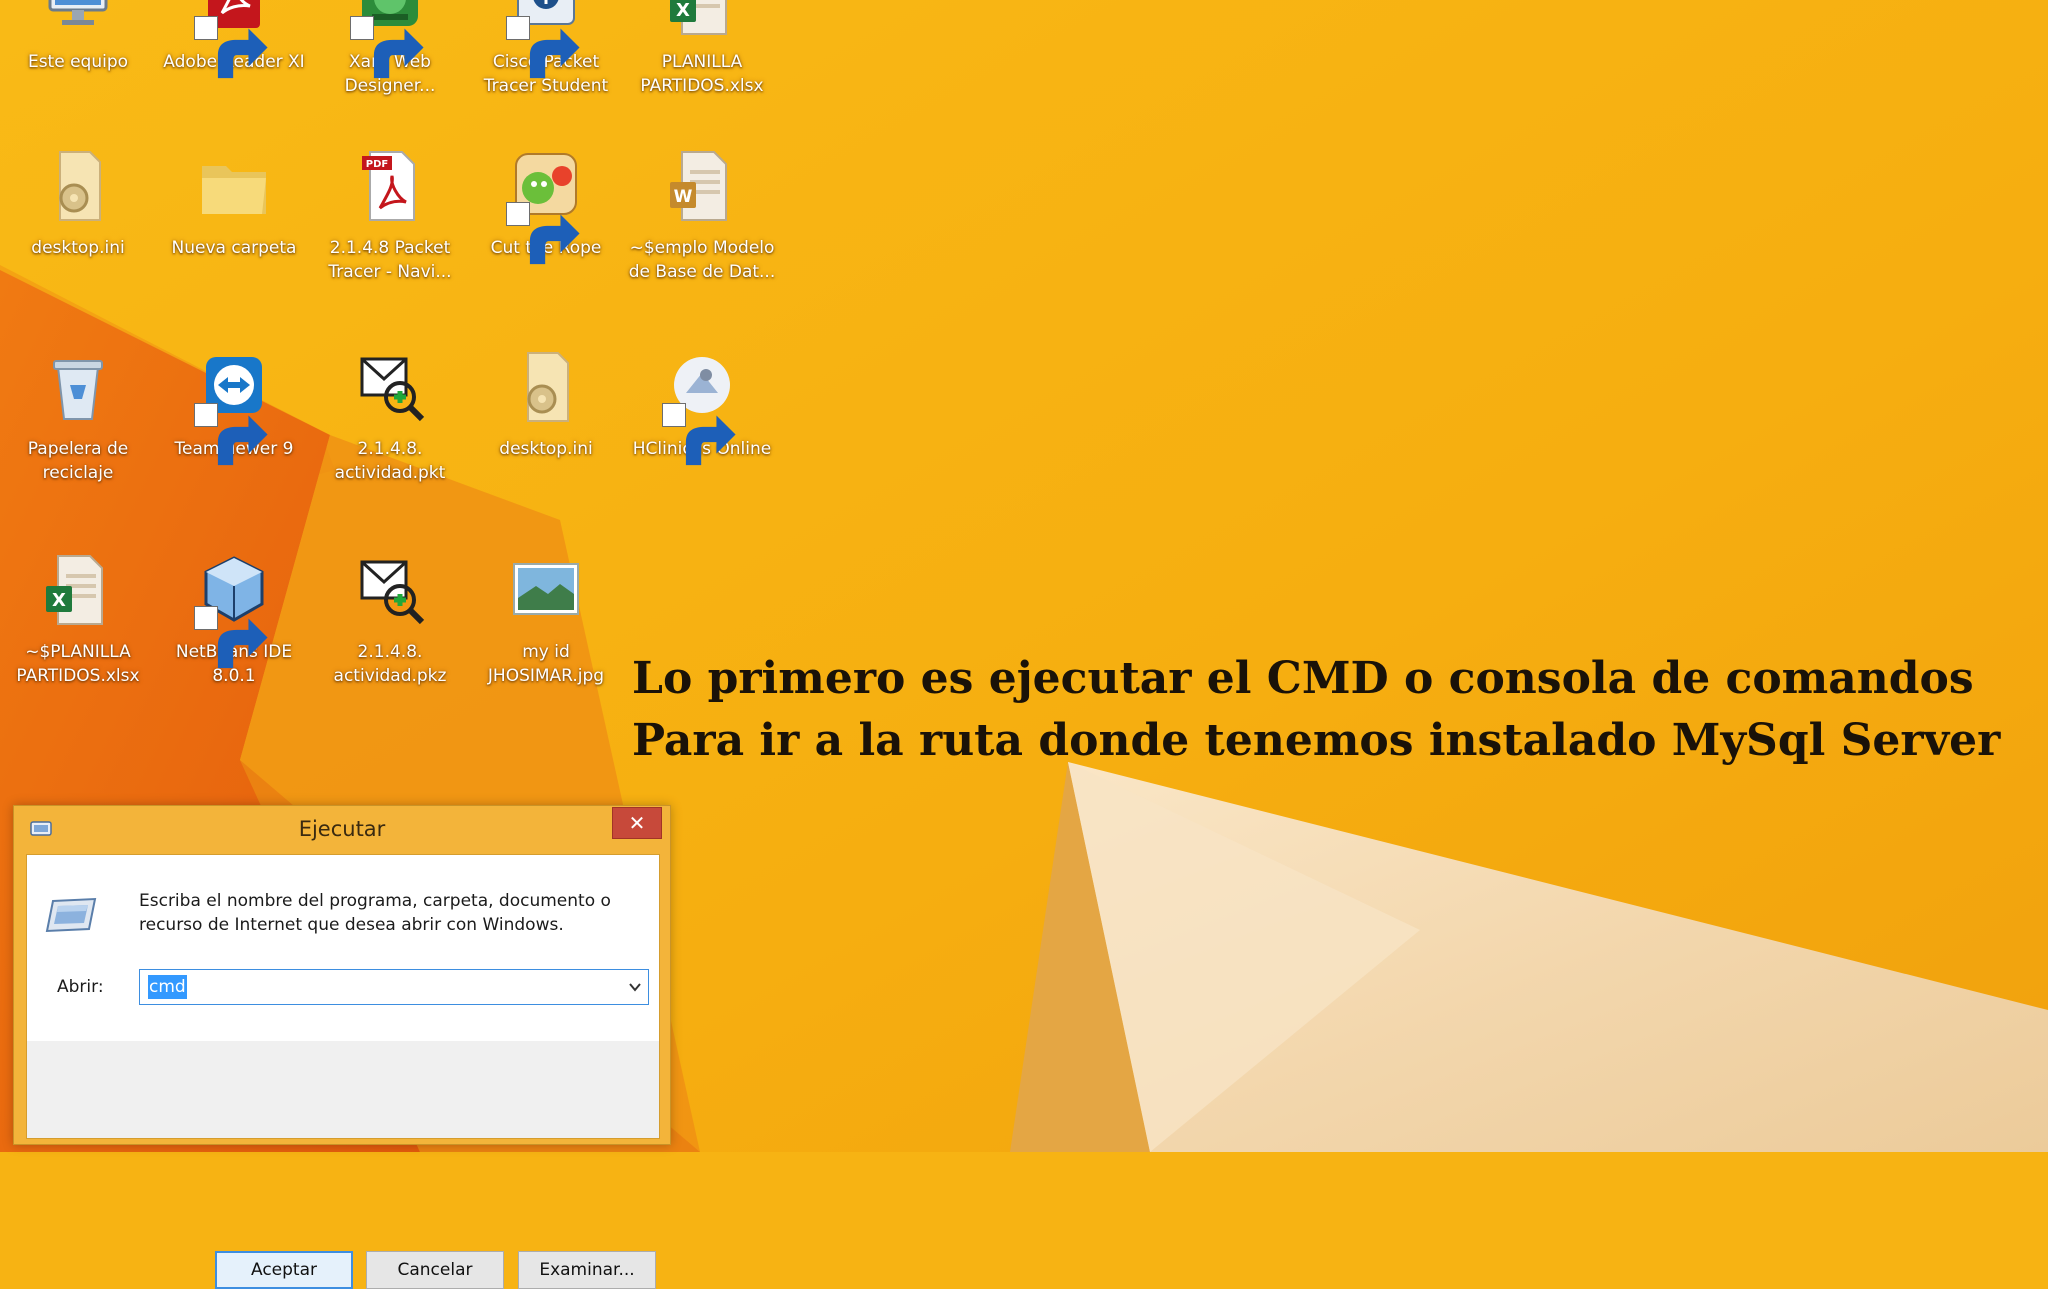 The width and height of the screenshot is (2048, 1289). I want to click on open-input-value: cmd, so click(167, 987).